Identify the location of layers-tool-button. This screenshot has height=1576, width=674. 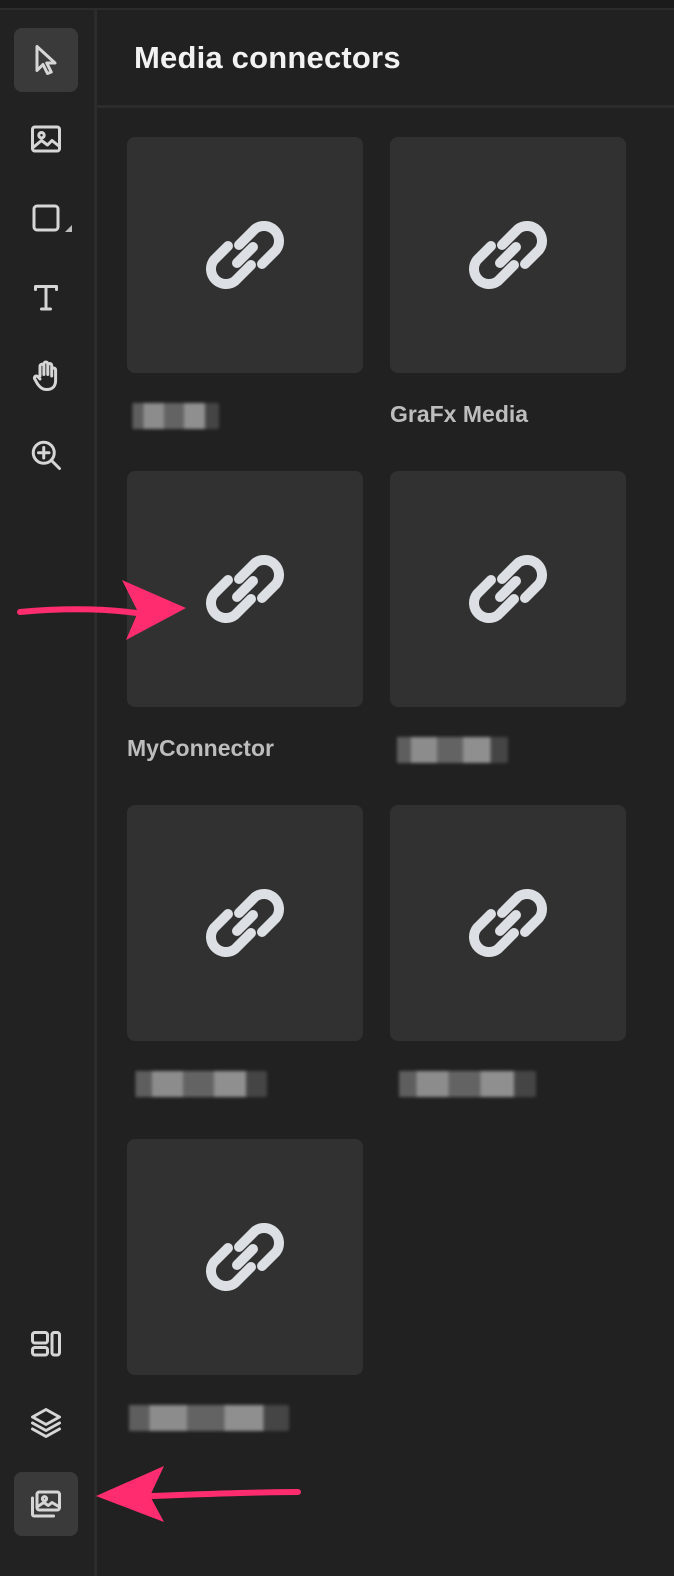
(46, 1423).